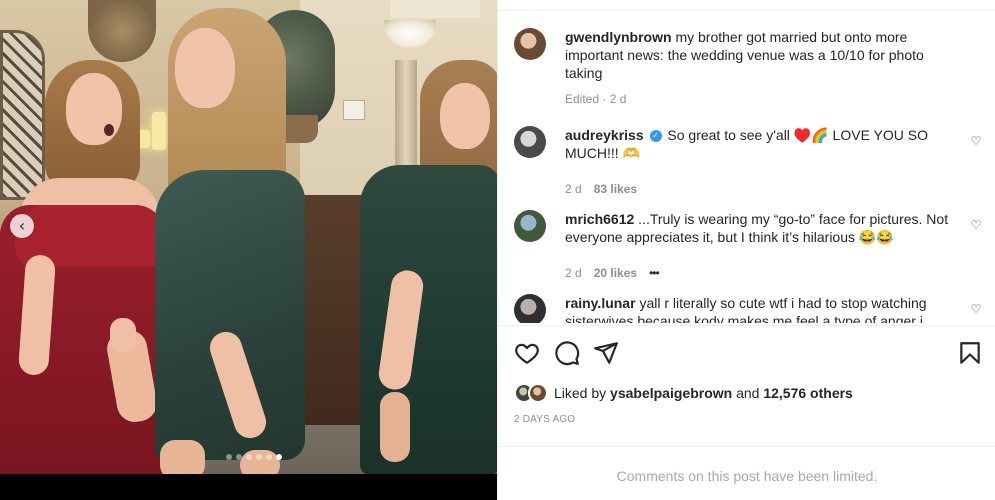 This screenshot has width=995, height=500. I want to click on liked-by-and: and, so click(748, 393).